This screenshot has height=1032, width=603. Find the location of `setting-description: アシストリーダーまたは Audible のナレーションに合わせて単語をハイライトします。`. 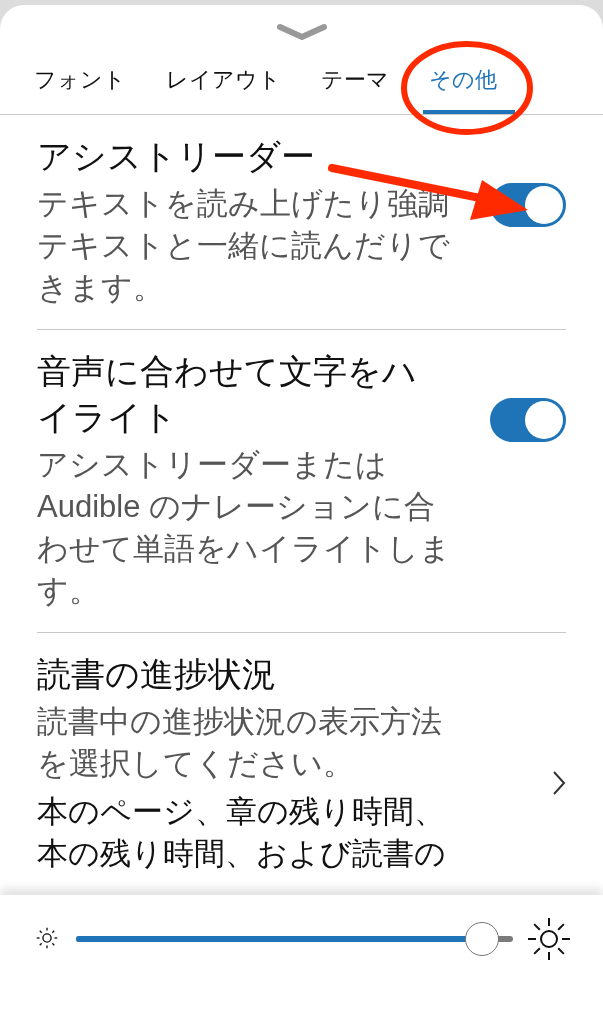

setting-description: アシストリーダーまたは Audible のナレーションに合わせて単語をハイライトします。 is located at coordinates (244, 528).